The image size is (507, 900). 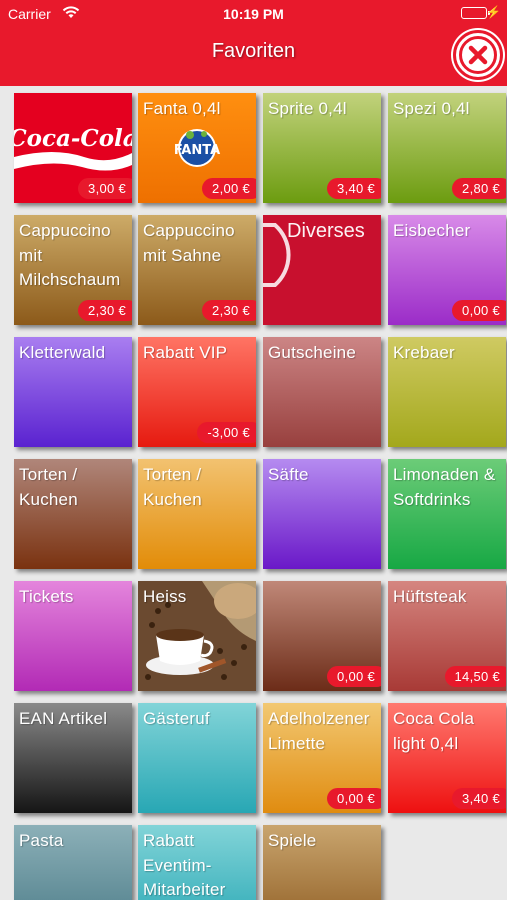 I want to click on fanta-logo-text: FANTA, so click(x=197, y=150).